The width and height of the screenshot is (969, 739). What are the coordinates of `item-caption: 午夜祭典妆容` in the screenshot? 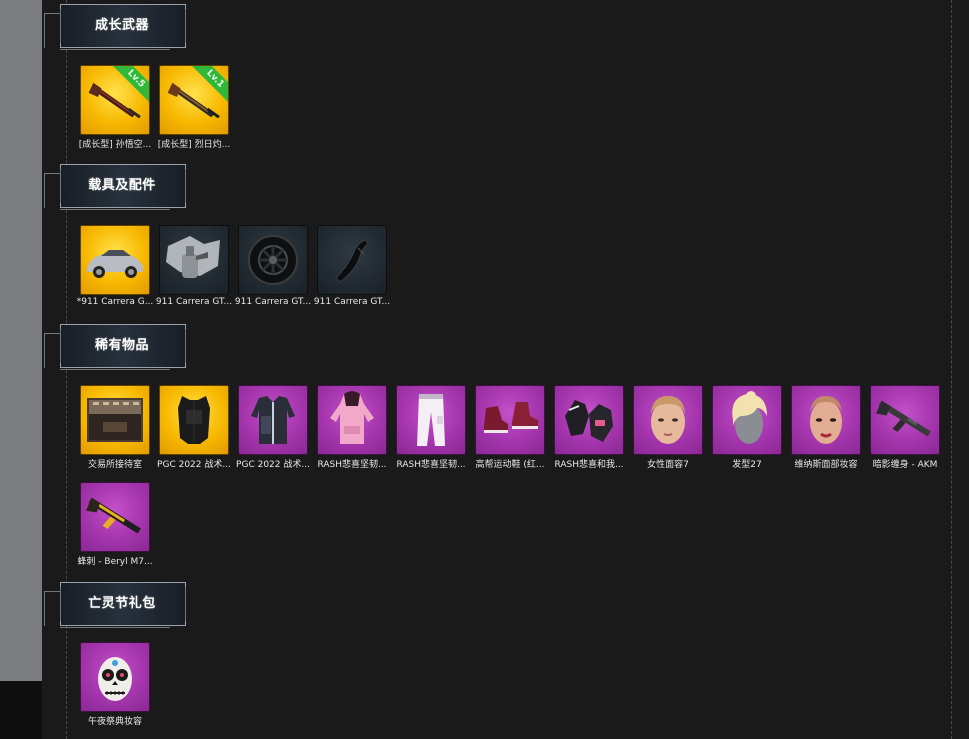 It's located at (114, 722).